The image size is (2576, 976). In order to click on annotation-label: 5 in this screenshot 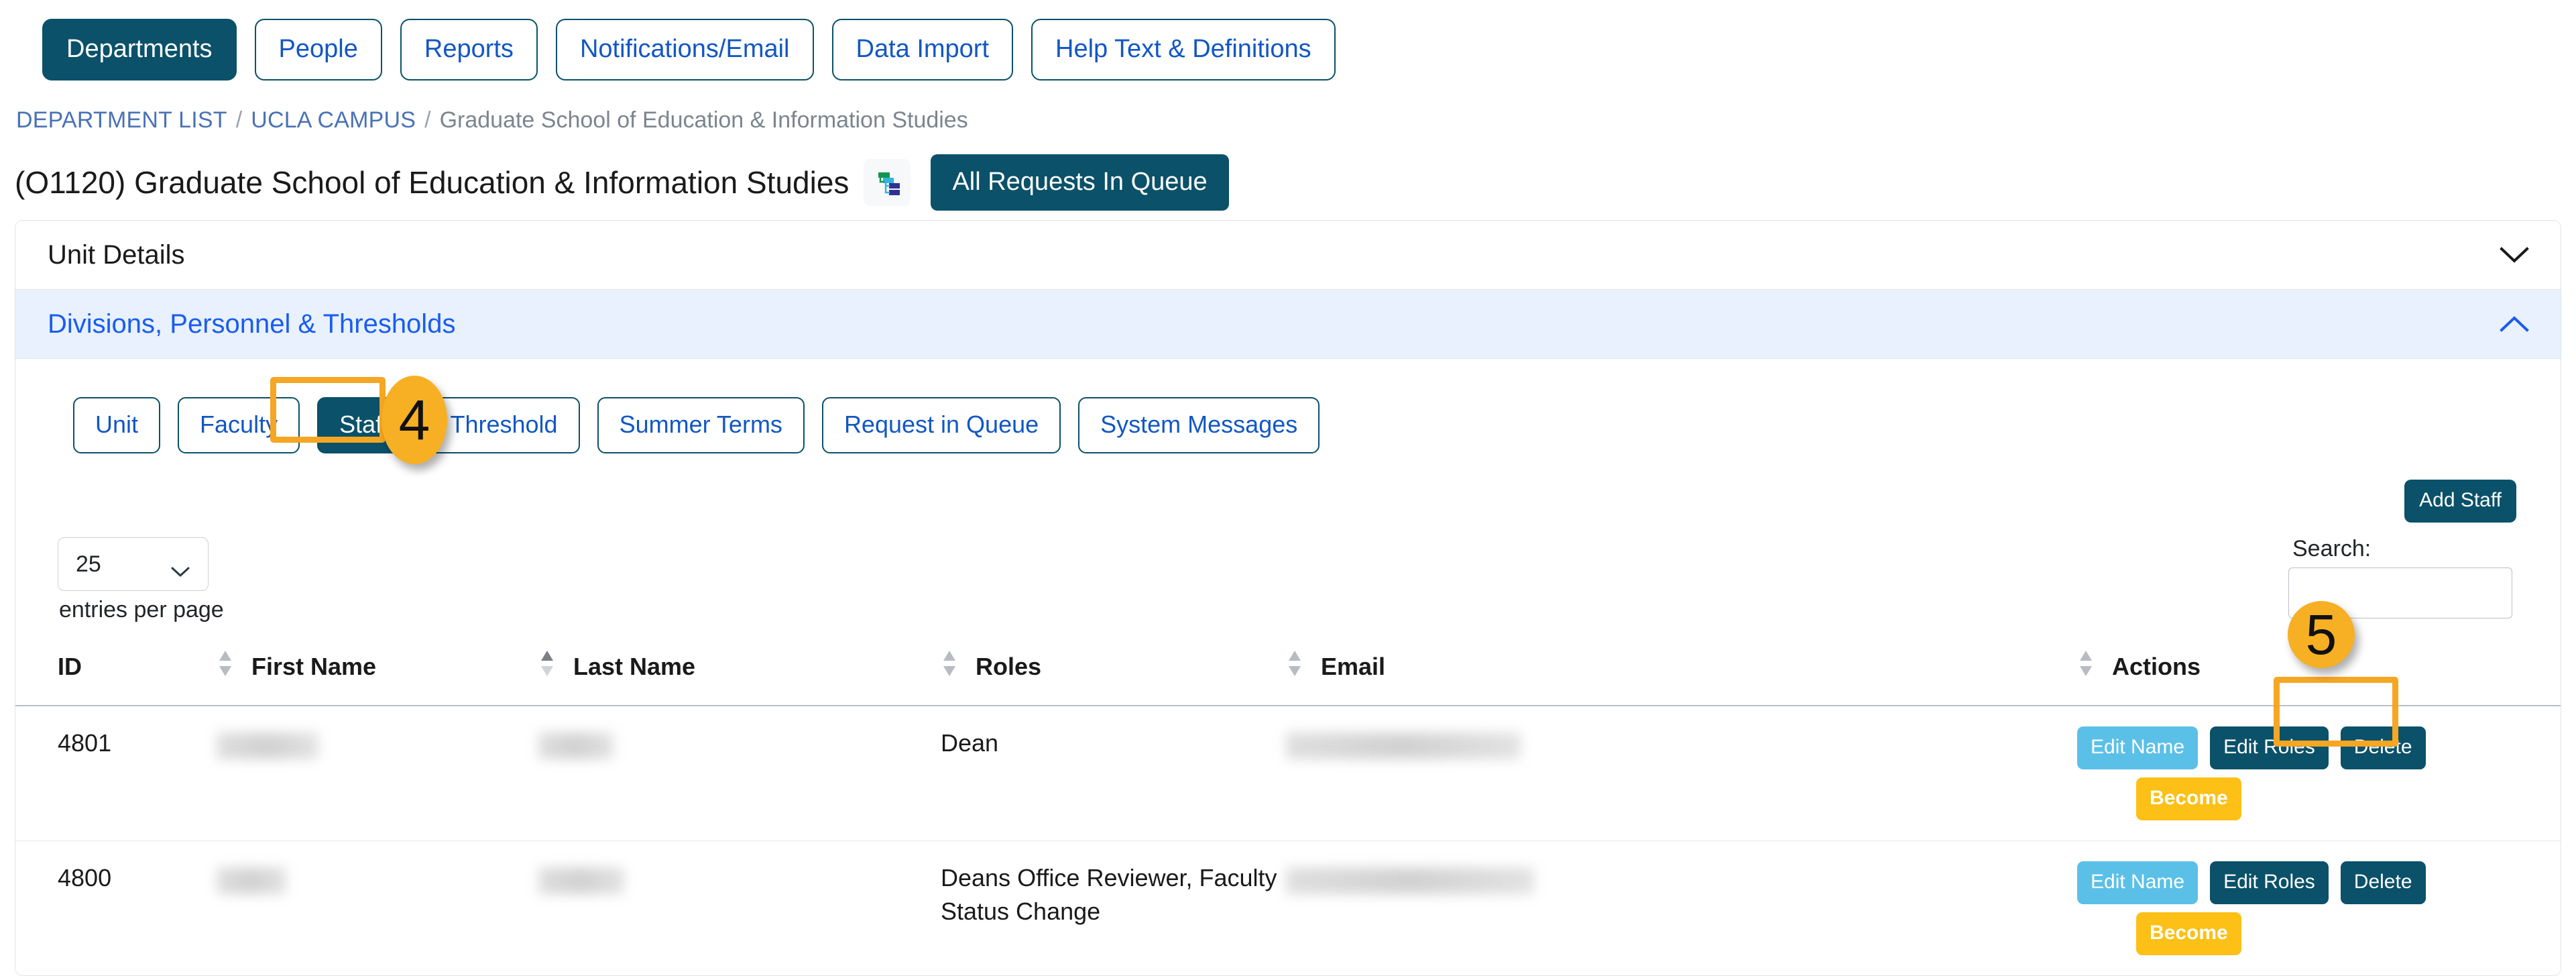, I will do `click(2321, 634)`.